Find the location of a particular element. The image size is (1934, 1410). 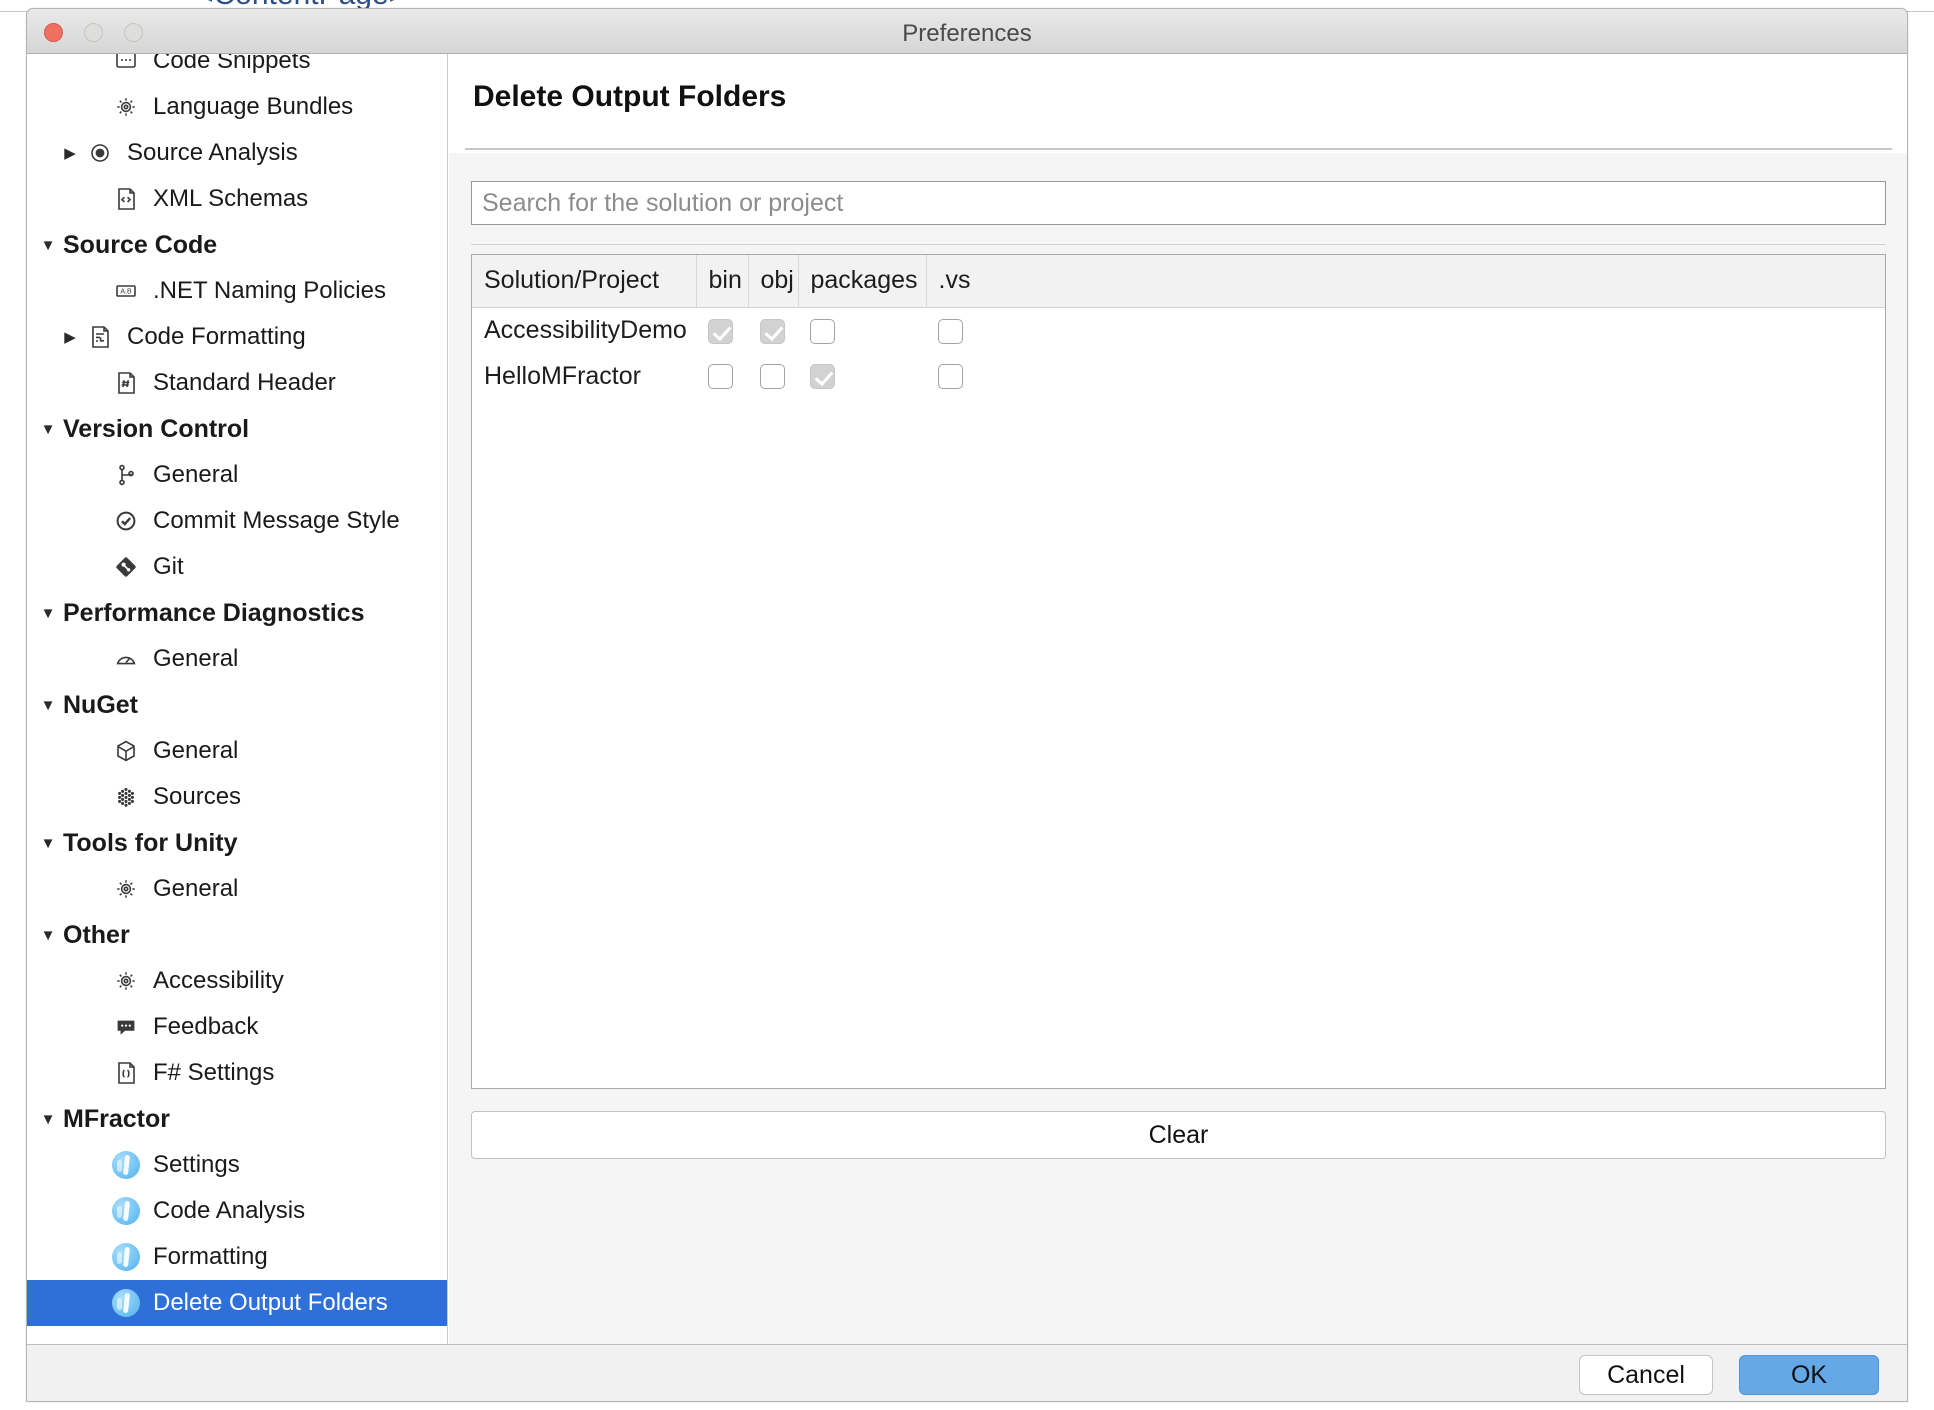

sidebar-item-language-bundles: ▶ Language Bundles is located at coordinates (237, 107).